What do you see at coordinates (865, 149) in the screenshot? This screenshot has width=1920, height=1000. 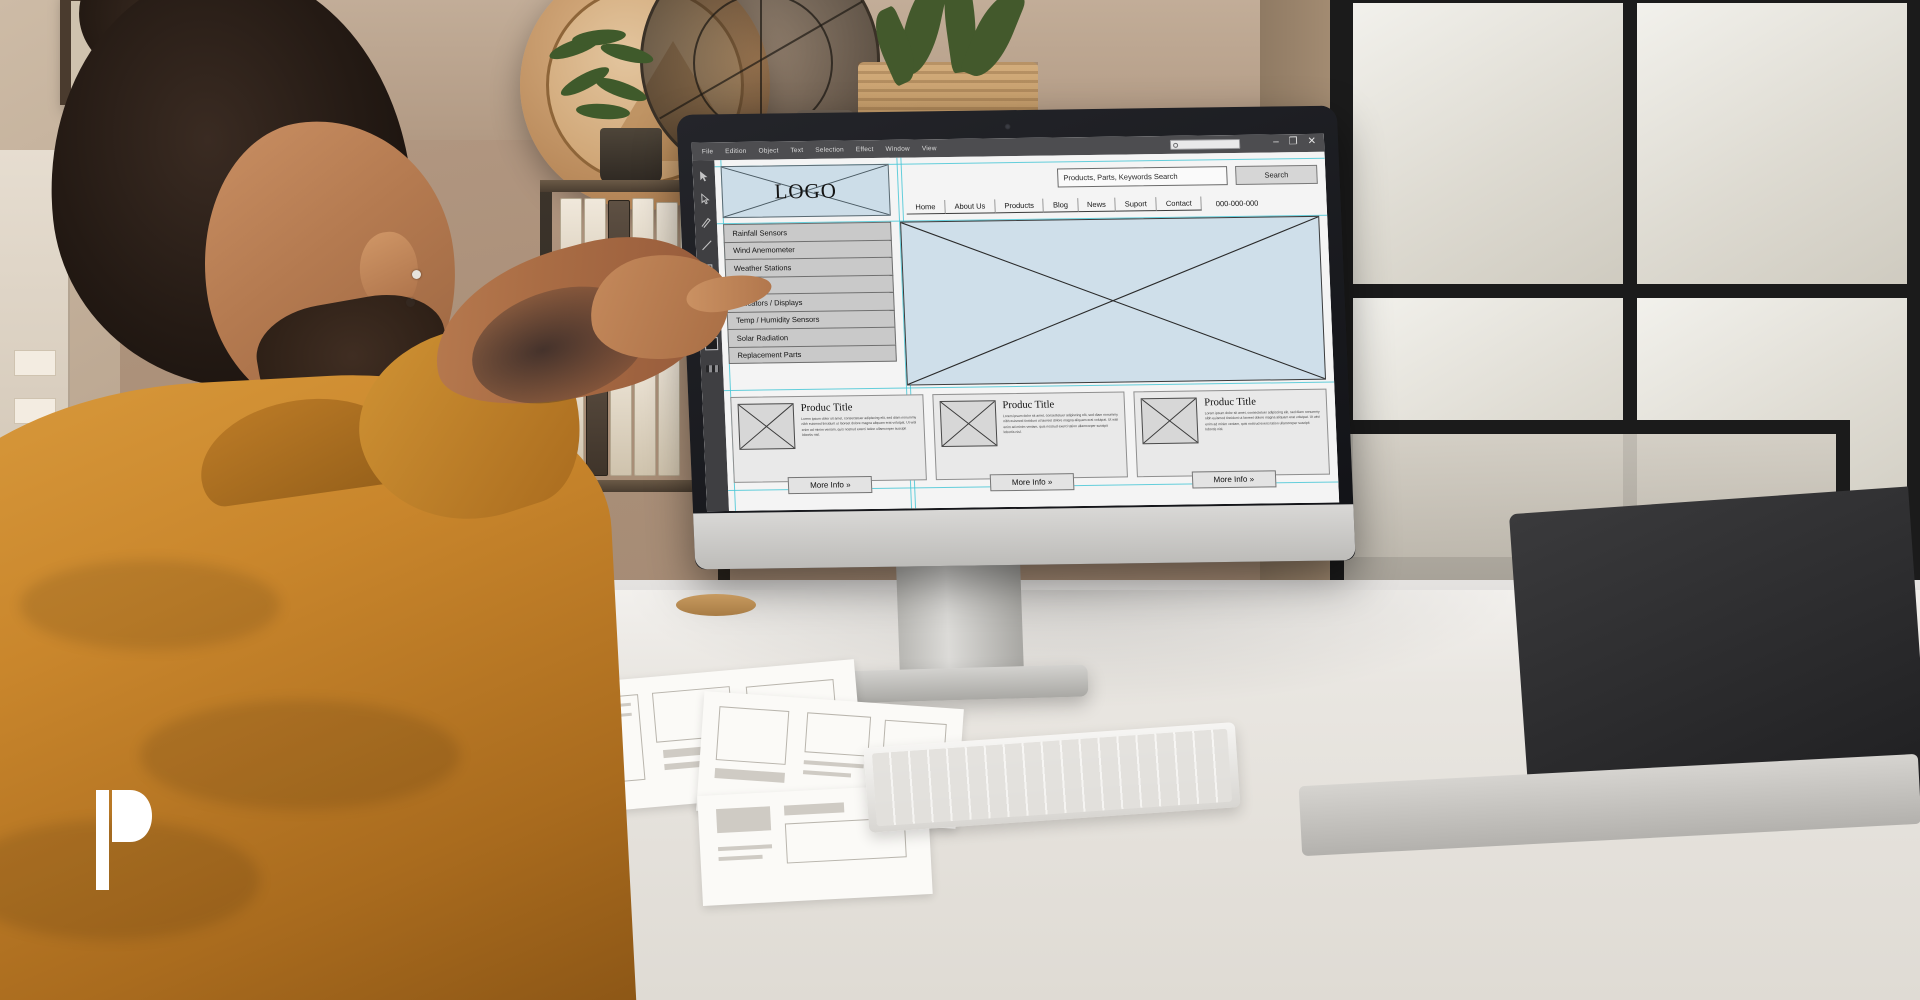 I see `menu-item-effect: Effect` at bounding box center [865, 149].